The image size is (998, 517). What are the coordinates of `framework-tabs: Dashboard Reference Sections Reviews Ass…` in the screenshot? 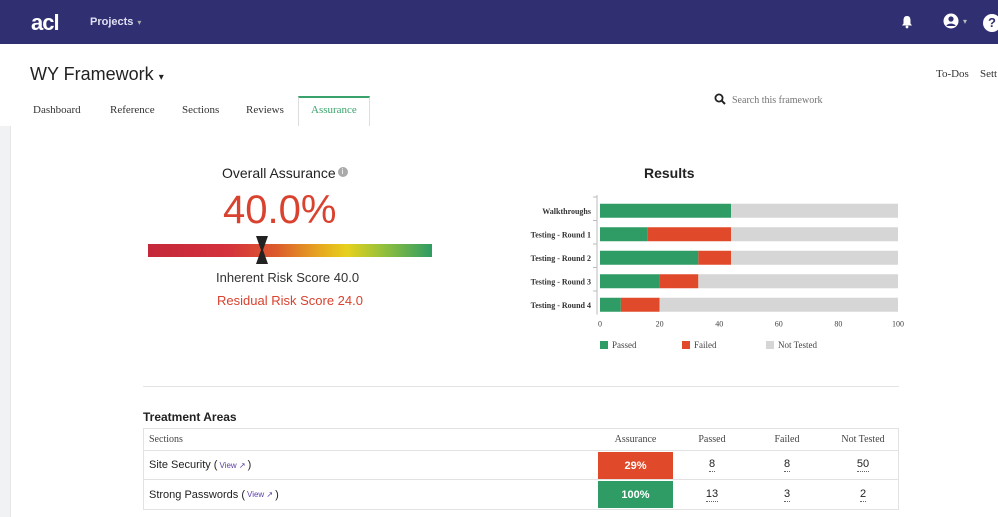 It's located at (499, 111).